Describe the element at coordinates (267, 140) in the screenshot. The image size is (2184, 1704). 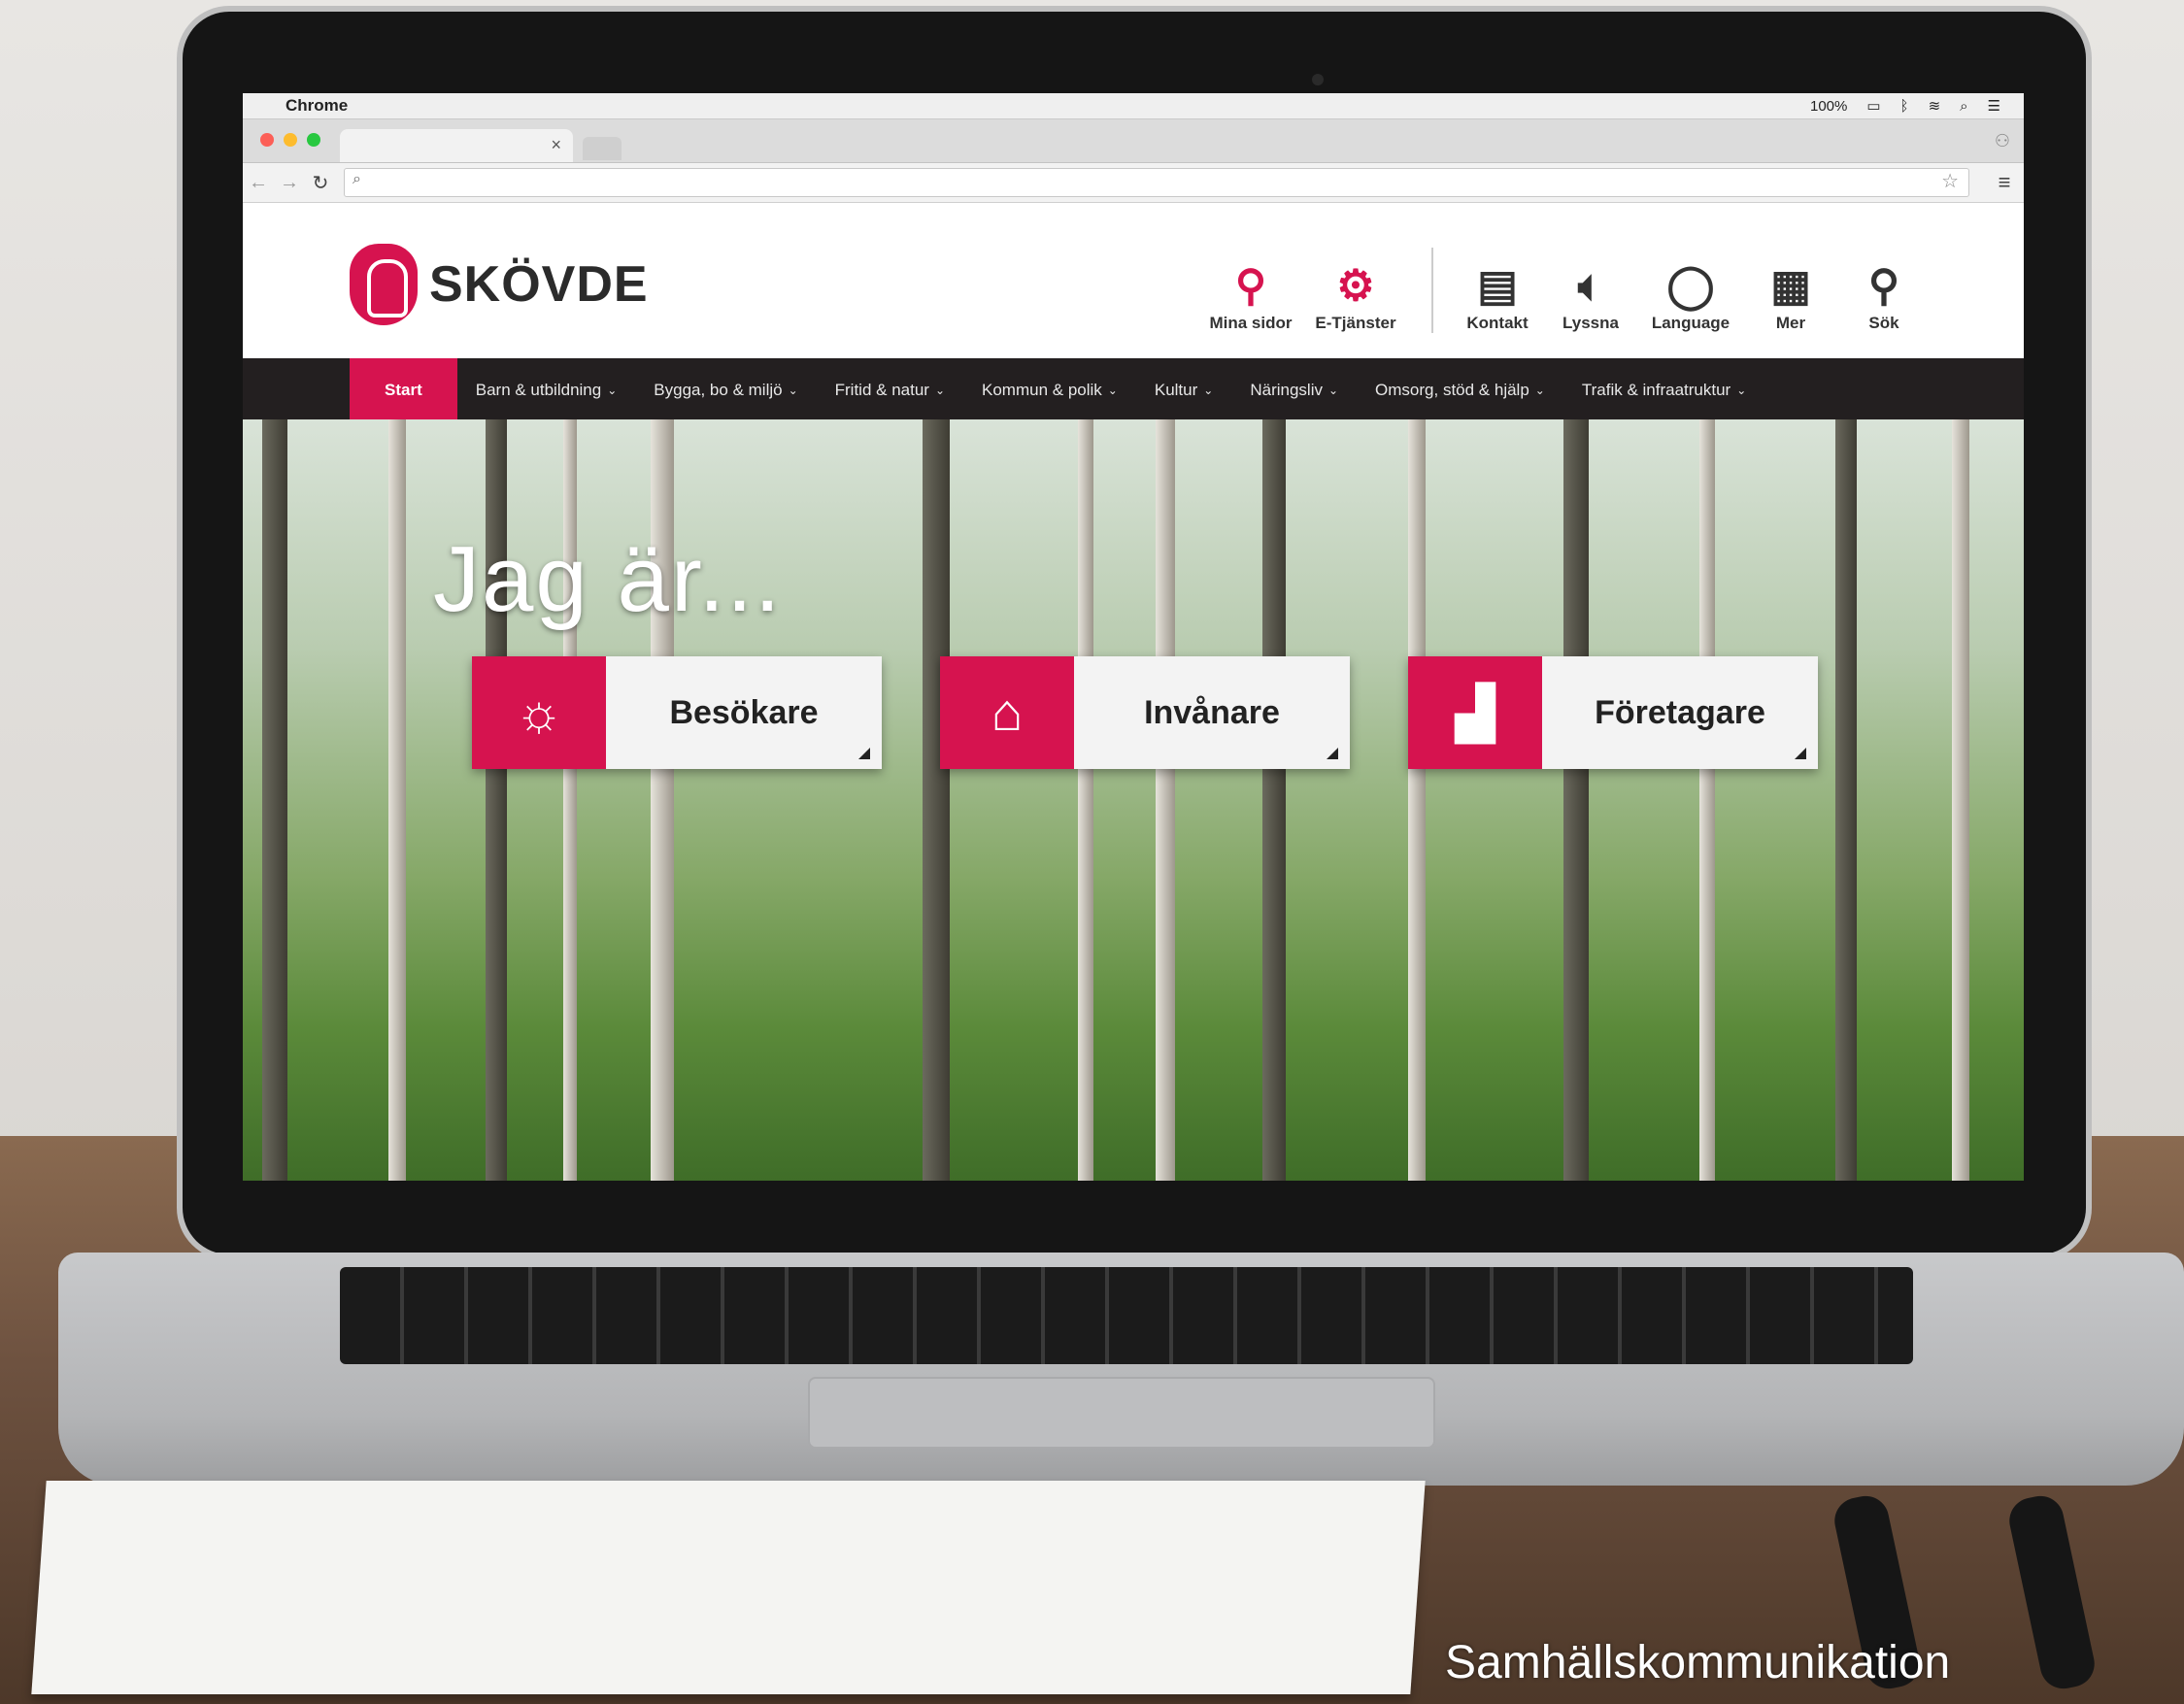
I see `close-window-button` at that location.